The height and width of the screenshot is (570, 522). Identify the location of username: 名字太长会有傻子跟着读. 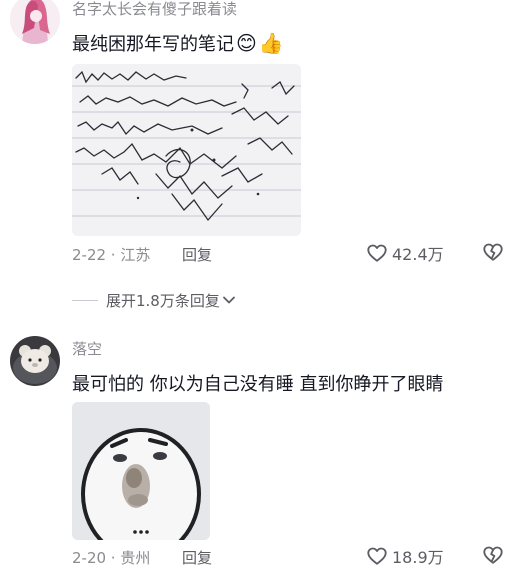
(154, 9).